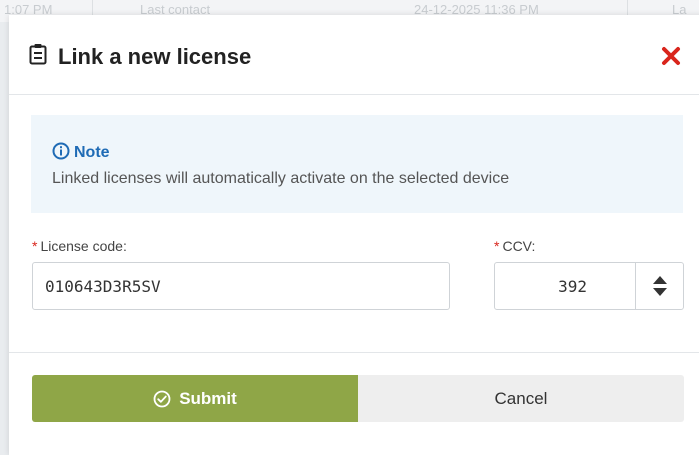 The width and height of the screenshot is (699, 455). What do you see at coordinates (162, 398) in the screenshot?
I see `check-circle-icon` at bounding box center [162, 398].